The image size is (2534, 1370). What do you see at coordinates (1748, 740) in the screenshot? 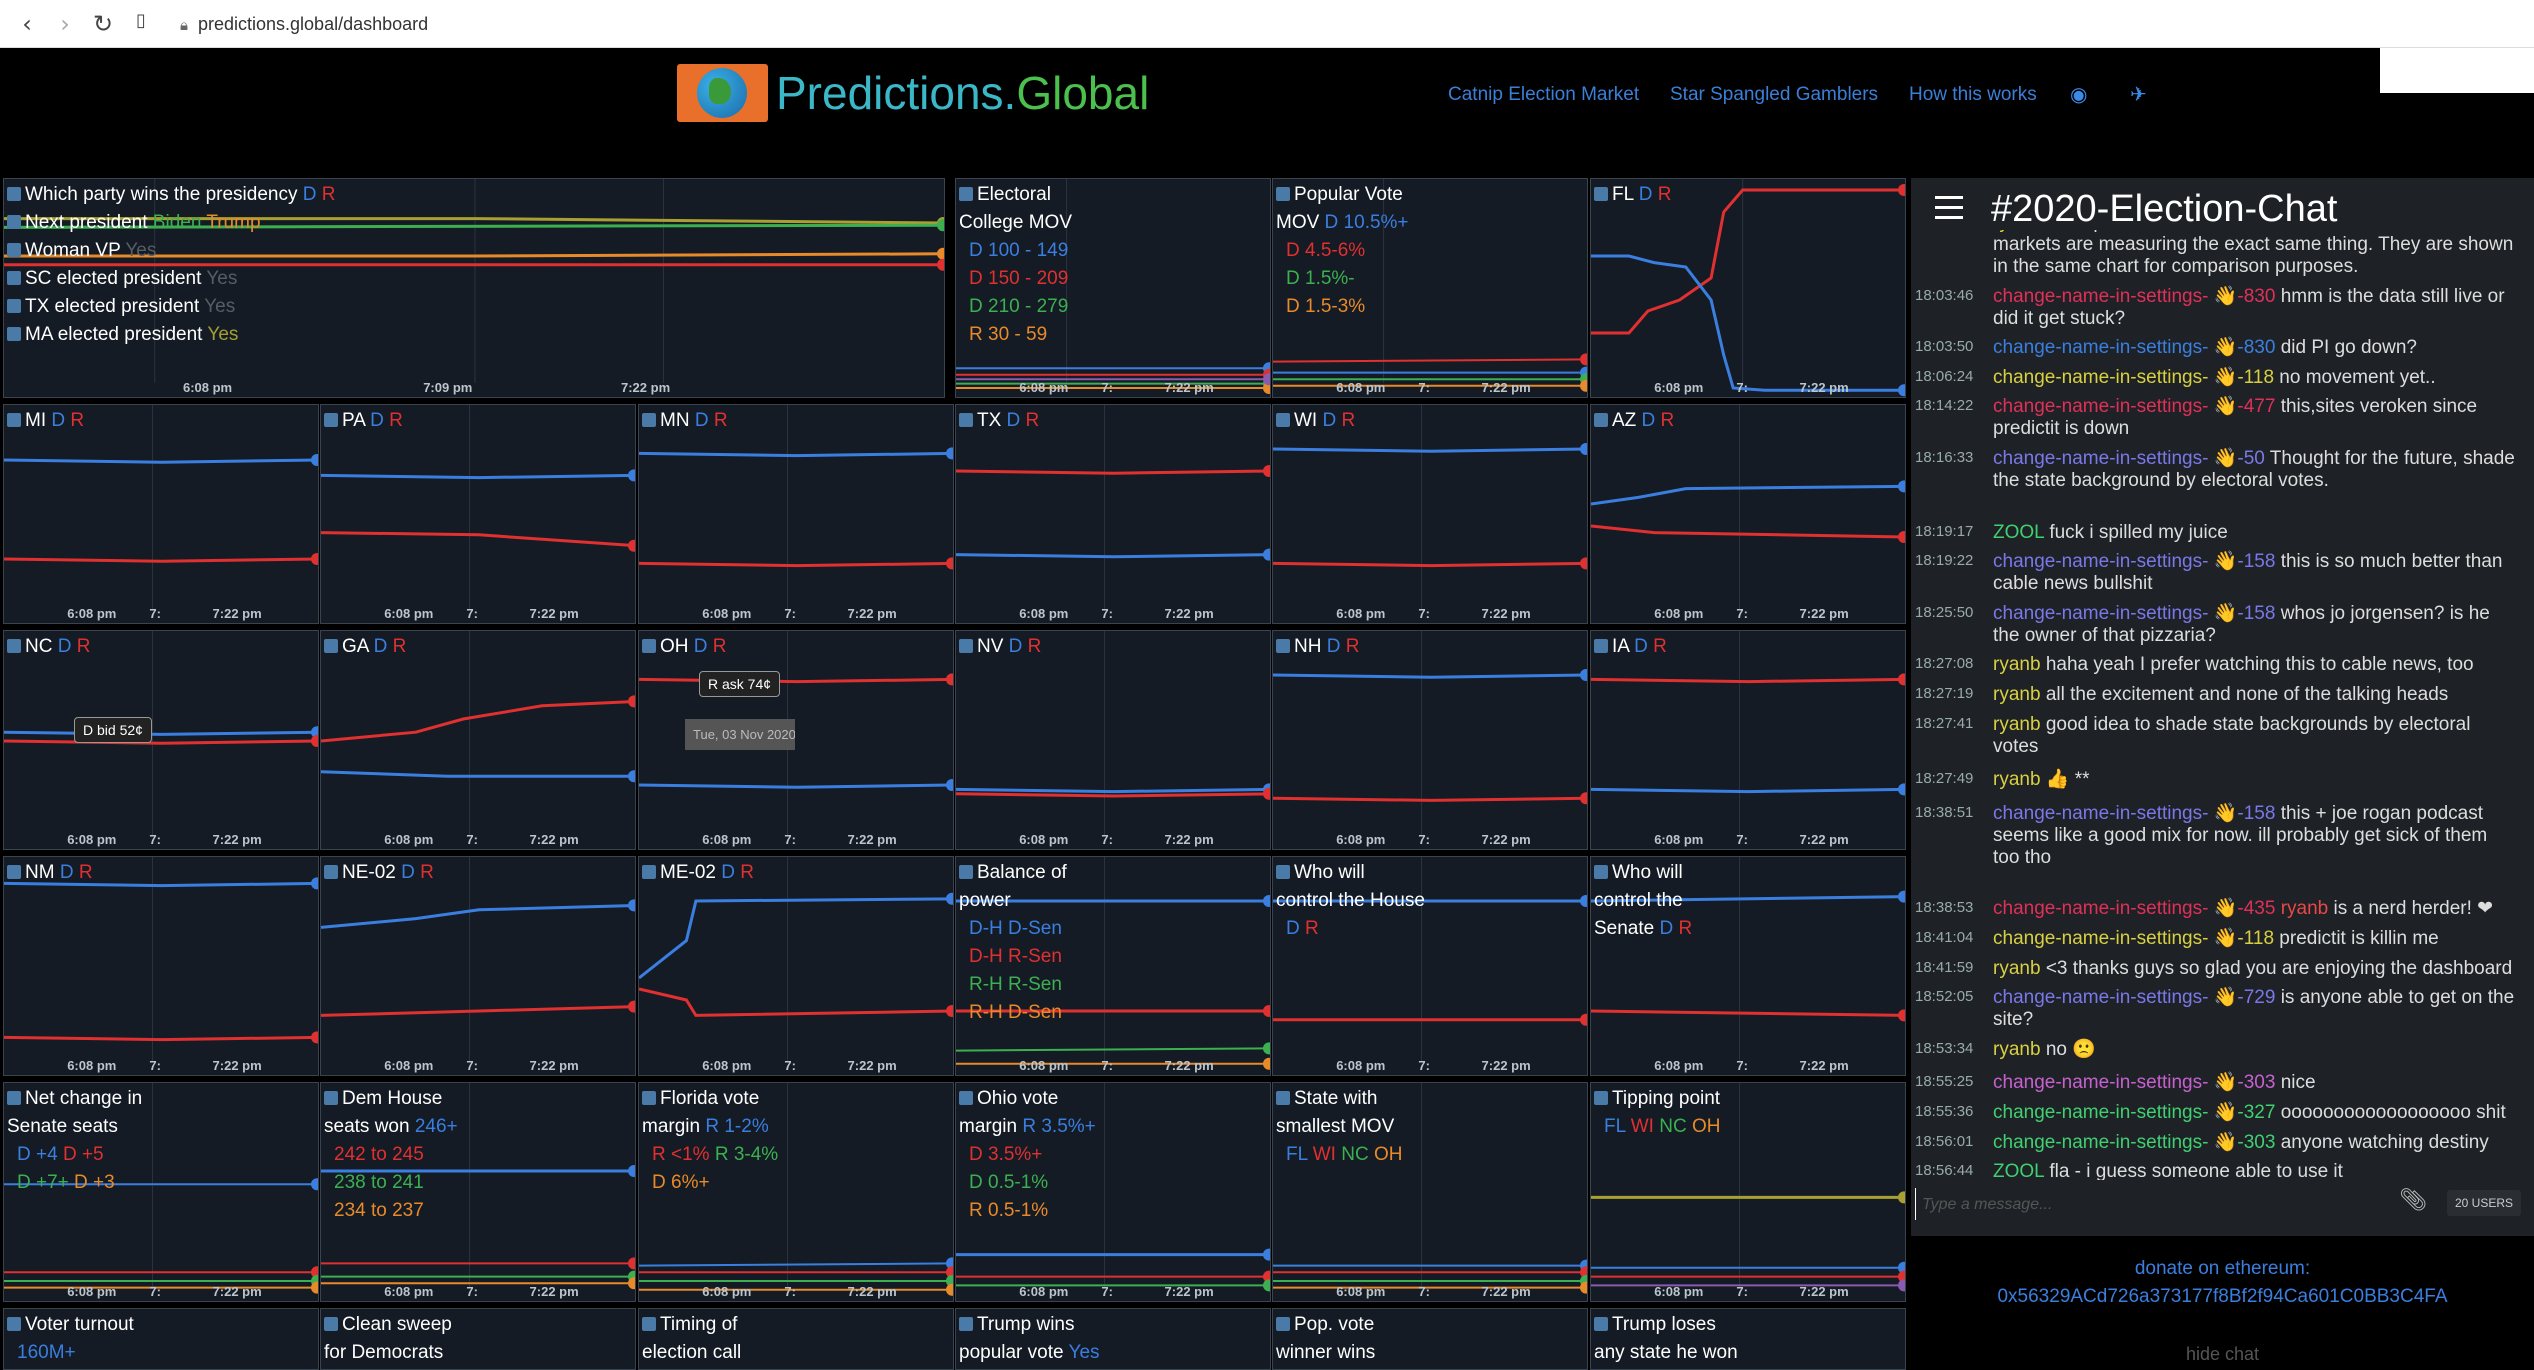
I see `tile-state-ia: IA D R 6:08 pm 7: 7:22 pm` at bounding box center [1748, 740].